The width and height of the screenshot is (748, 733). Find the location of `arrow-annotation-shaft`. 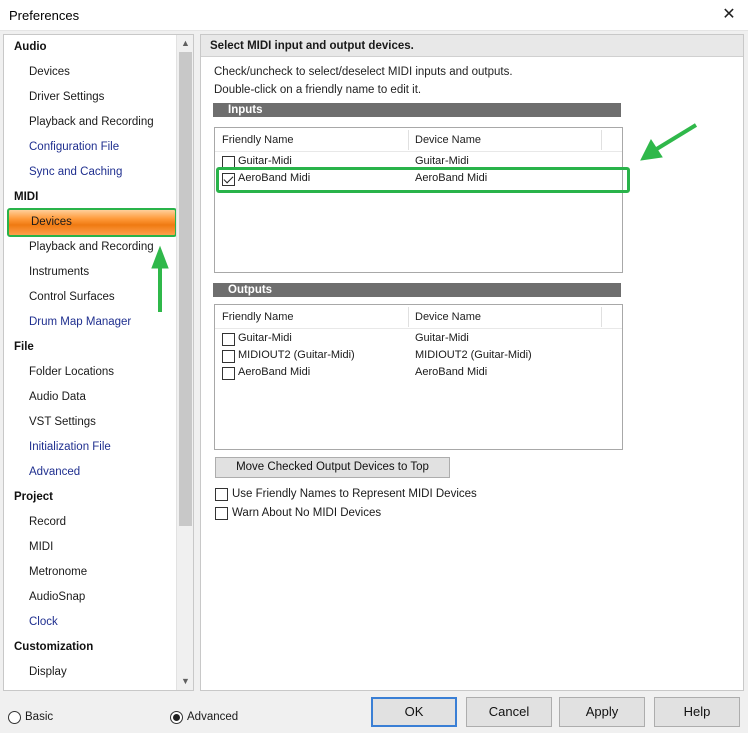

arrow-annotation-shaft is located at coordinates (675, 137).